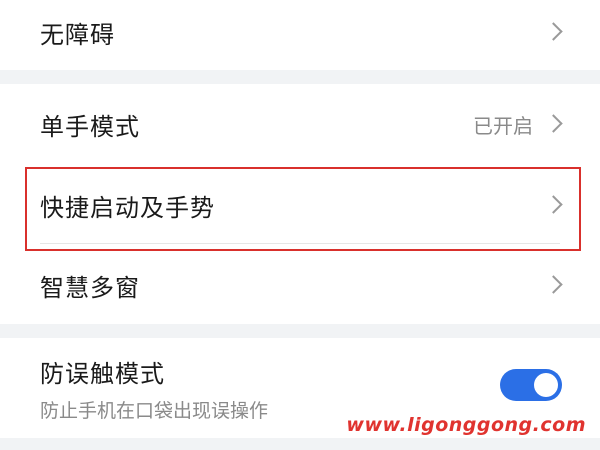 This screenshot has width=600, height=450. I want to click on divider, so click(300, 243).